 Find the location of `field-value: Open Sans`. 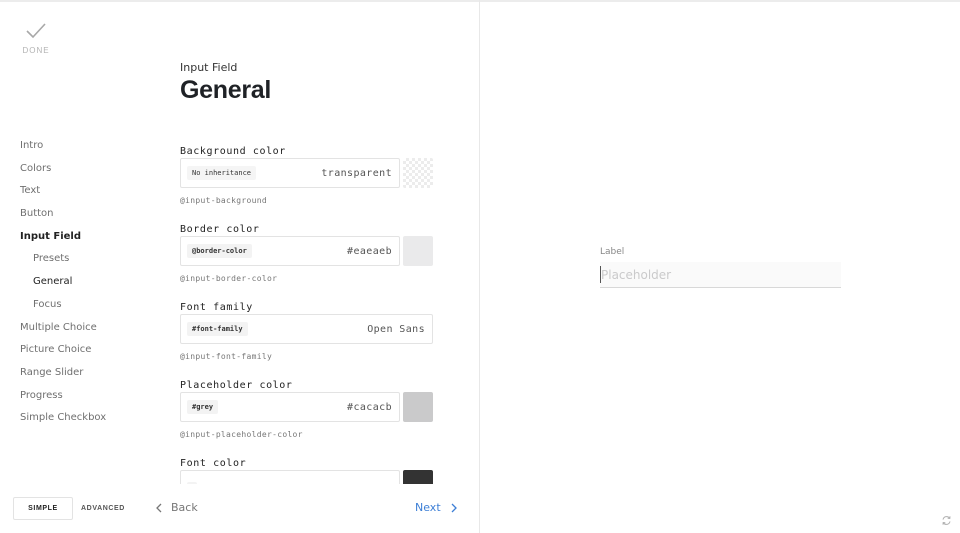

field-value: Open Sans is located at coordinates (396, 329).